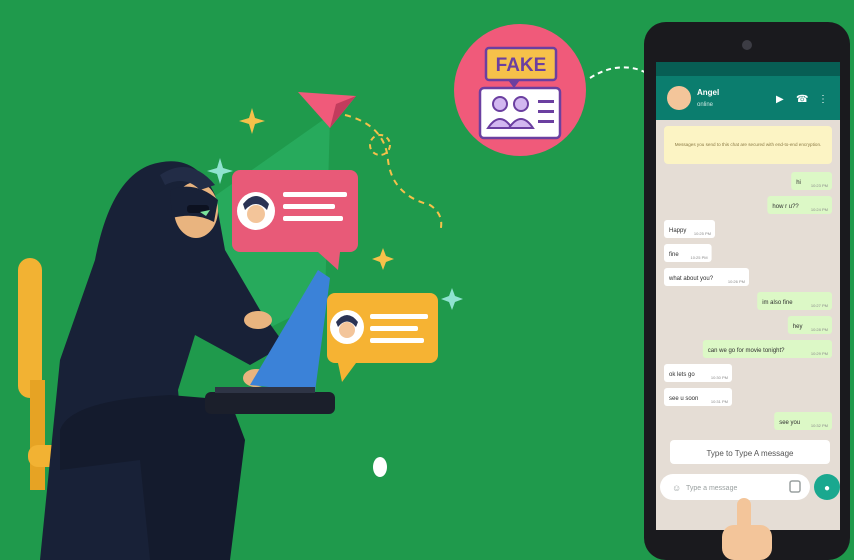 This screenshot has height=560, width=854. I want to click on message-time: 10:29 PM, so click(819, 353).